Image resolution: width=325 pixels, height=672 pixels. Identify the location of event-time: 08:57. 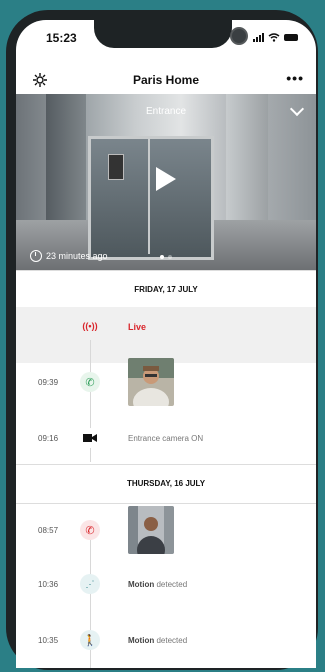
(48, 530).